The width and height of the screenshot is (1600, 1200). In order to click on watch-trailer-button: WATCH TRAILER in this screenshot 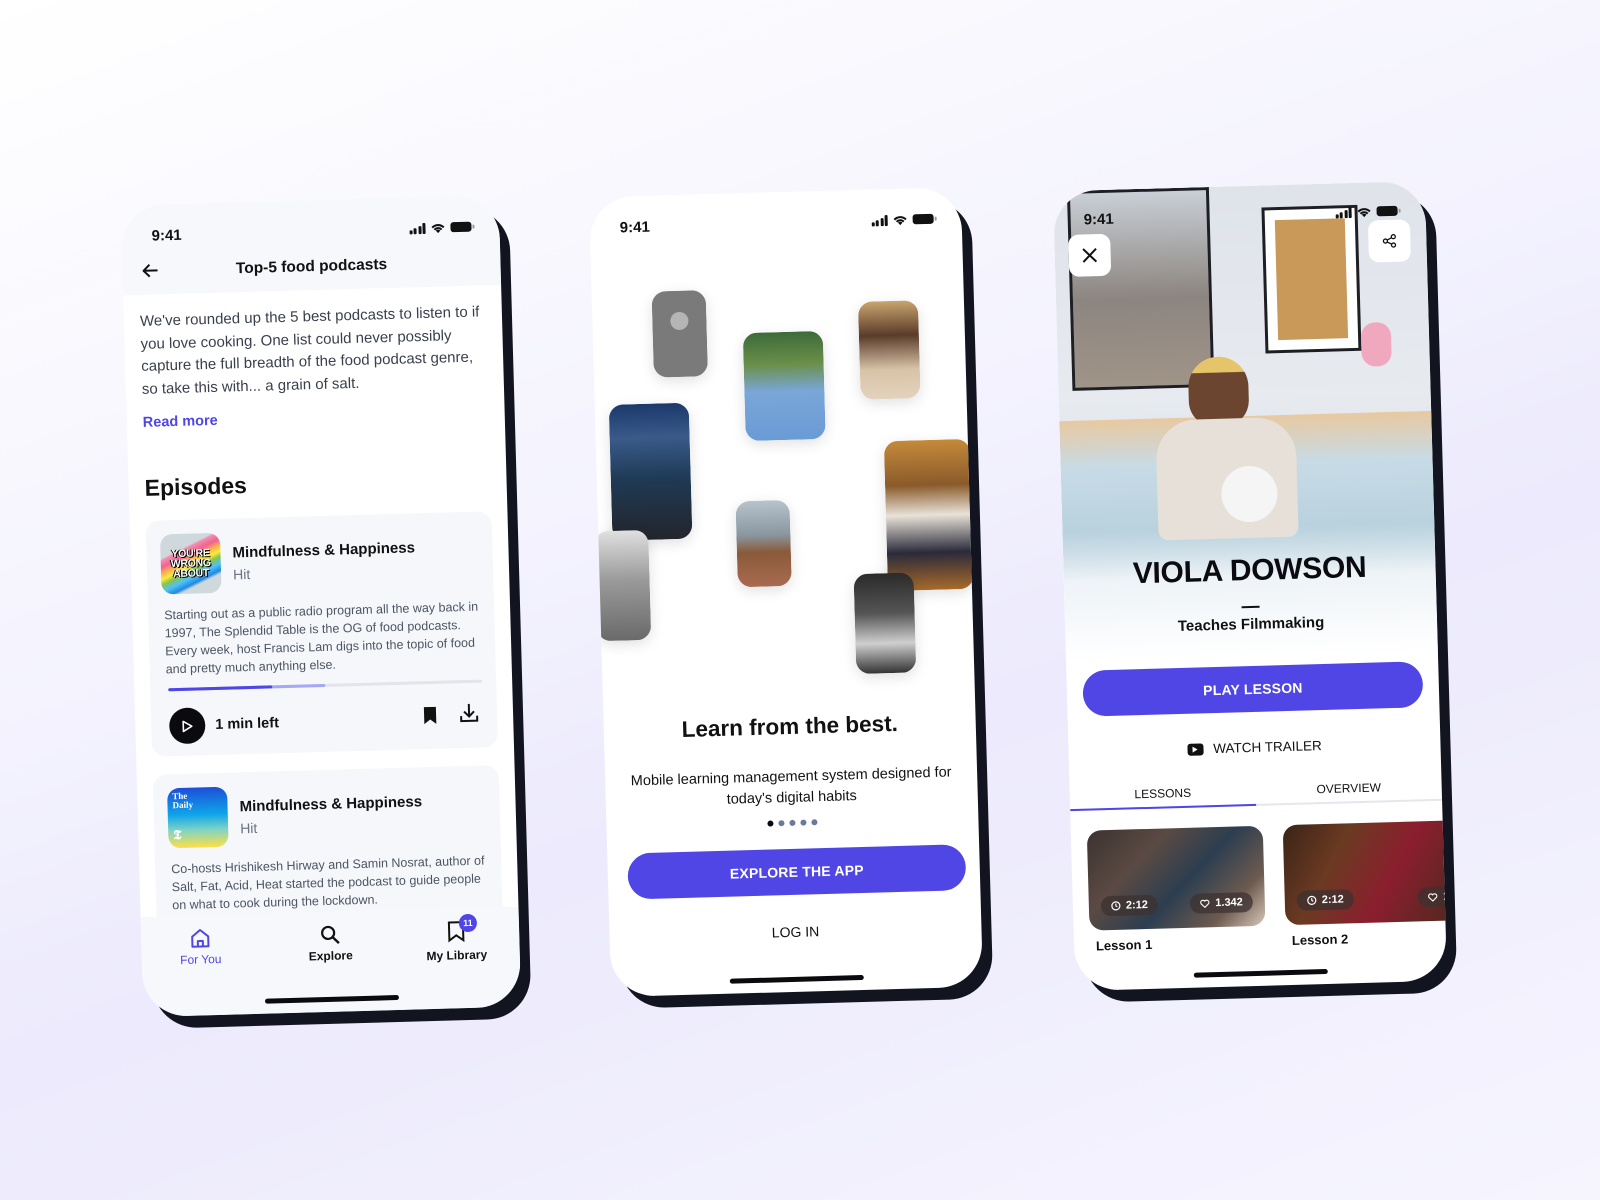, I will do `click(1254, 747)`.